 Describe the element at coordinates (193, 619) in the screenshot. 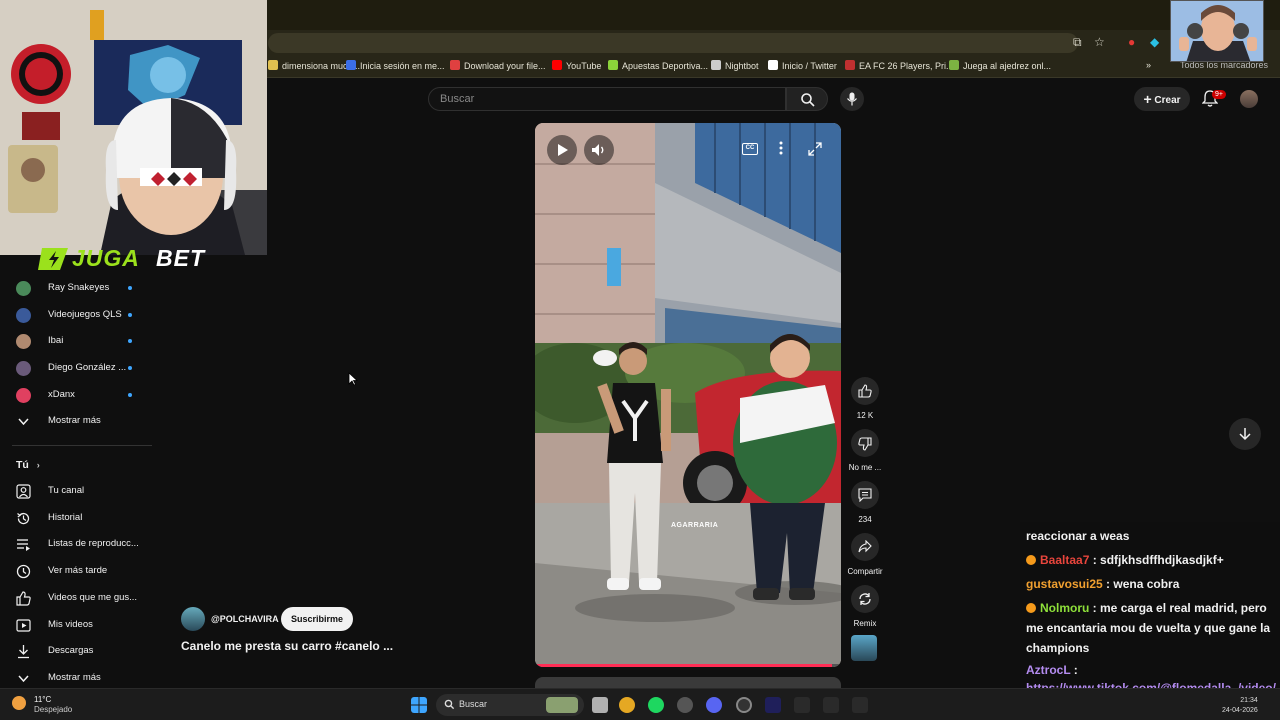

I see `channel-avatar` at that location.